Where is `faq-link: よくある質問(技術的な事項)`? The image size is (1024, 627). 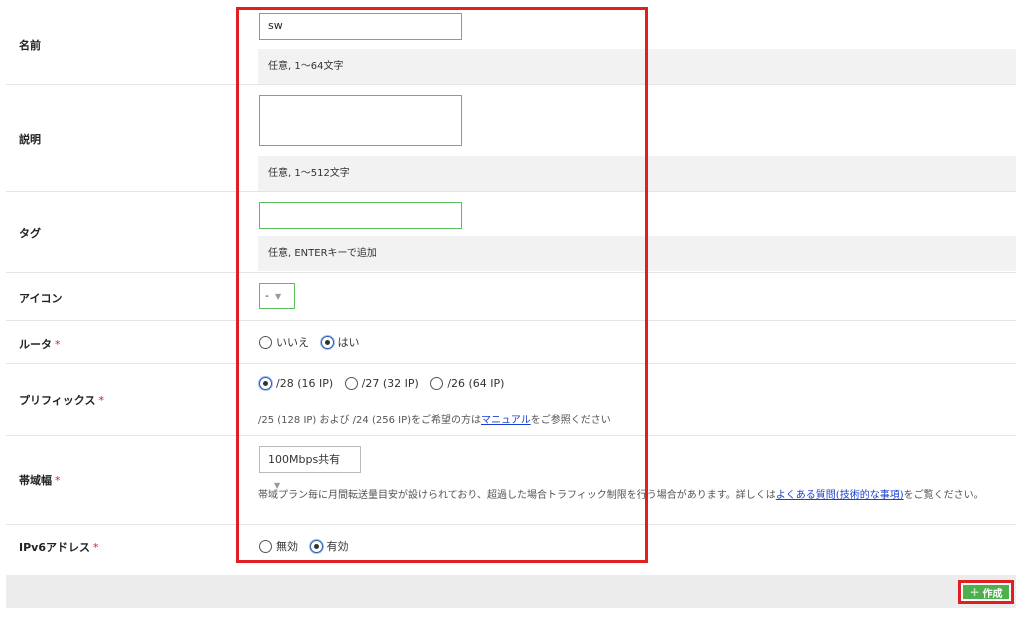 faq-link: よくある質問(技術的な事項) is located at coordinates (840, 495).